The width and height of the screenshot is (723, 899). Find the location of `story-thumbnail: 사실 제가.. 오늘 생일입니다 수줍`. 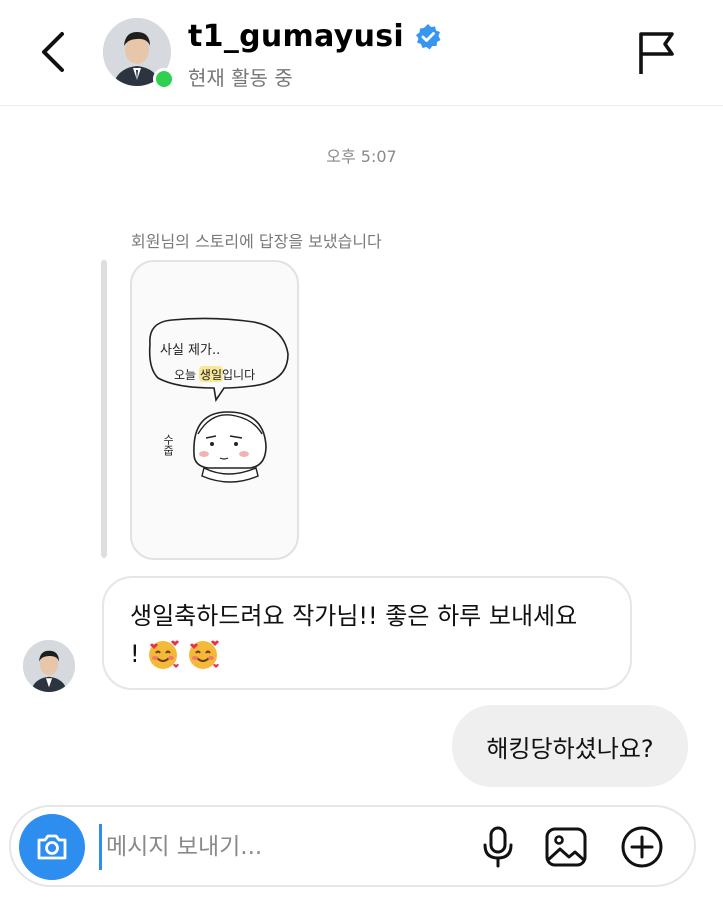

story-thumbnail: 사실 제가.. 오늘 생일입니다 수줍 is located at coordinates (214, 410).